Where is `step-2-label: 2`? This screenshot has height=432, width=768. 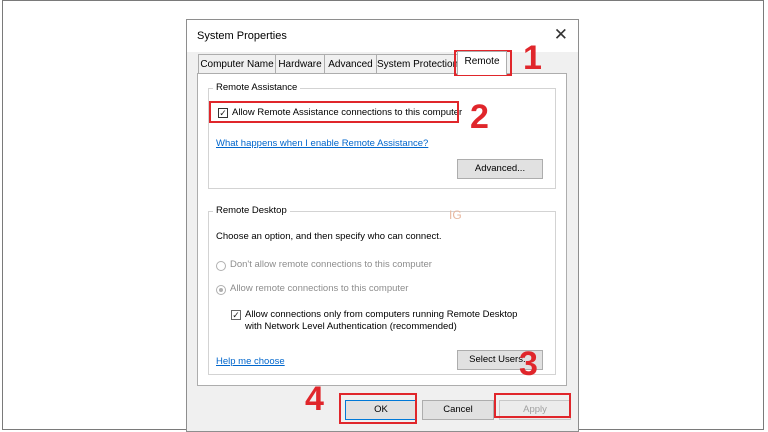 step-2-label: 2 is located at coordinates (479, 117).